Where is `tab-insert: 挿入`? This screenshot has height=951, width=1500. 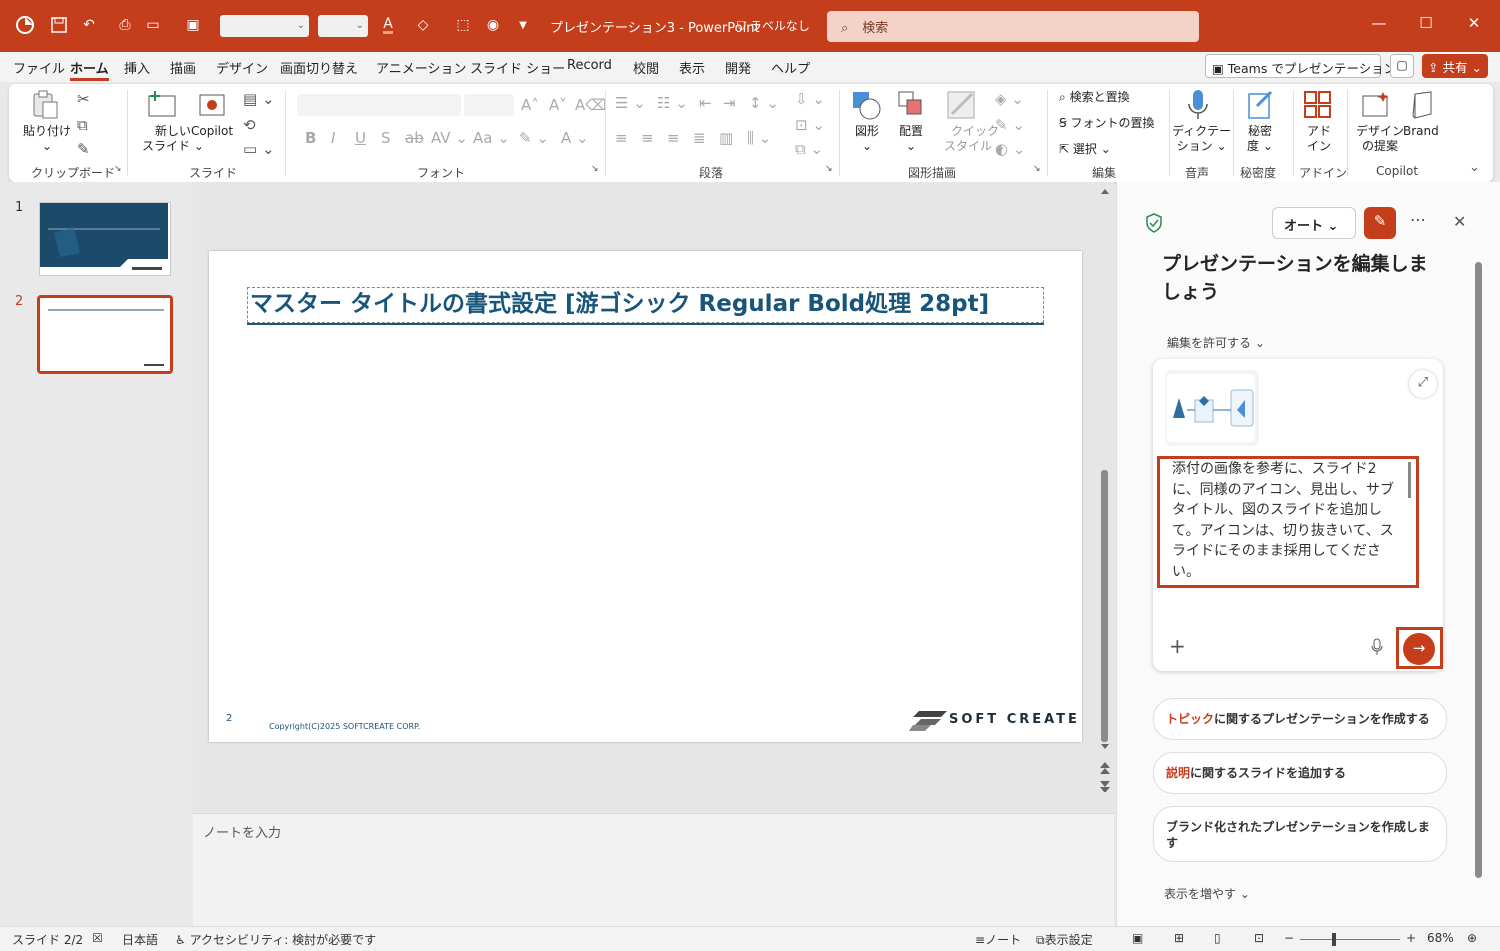 tab-insert: 挿入 is located at coordinates (137, 67).